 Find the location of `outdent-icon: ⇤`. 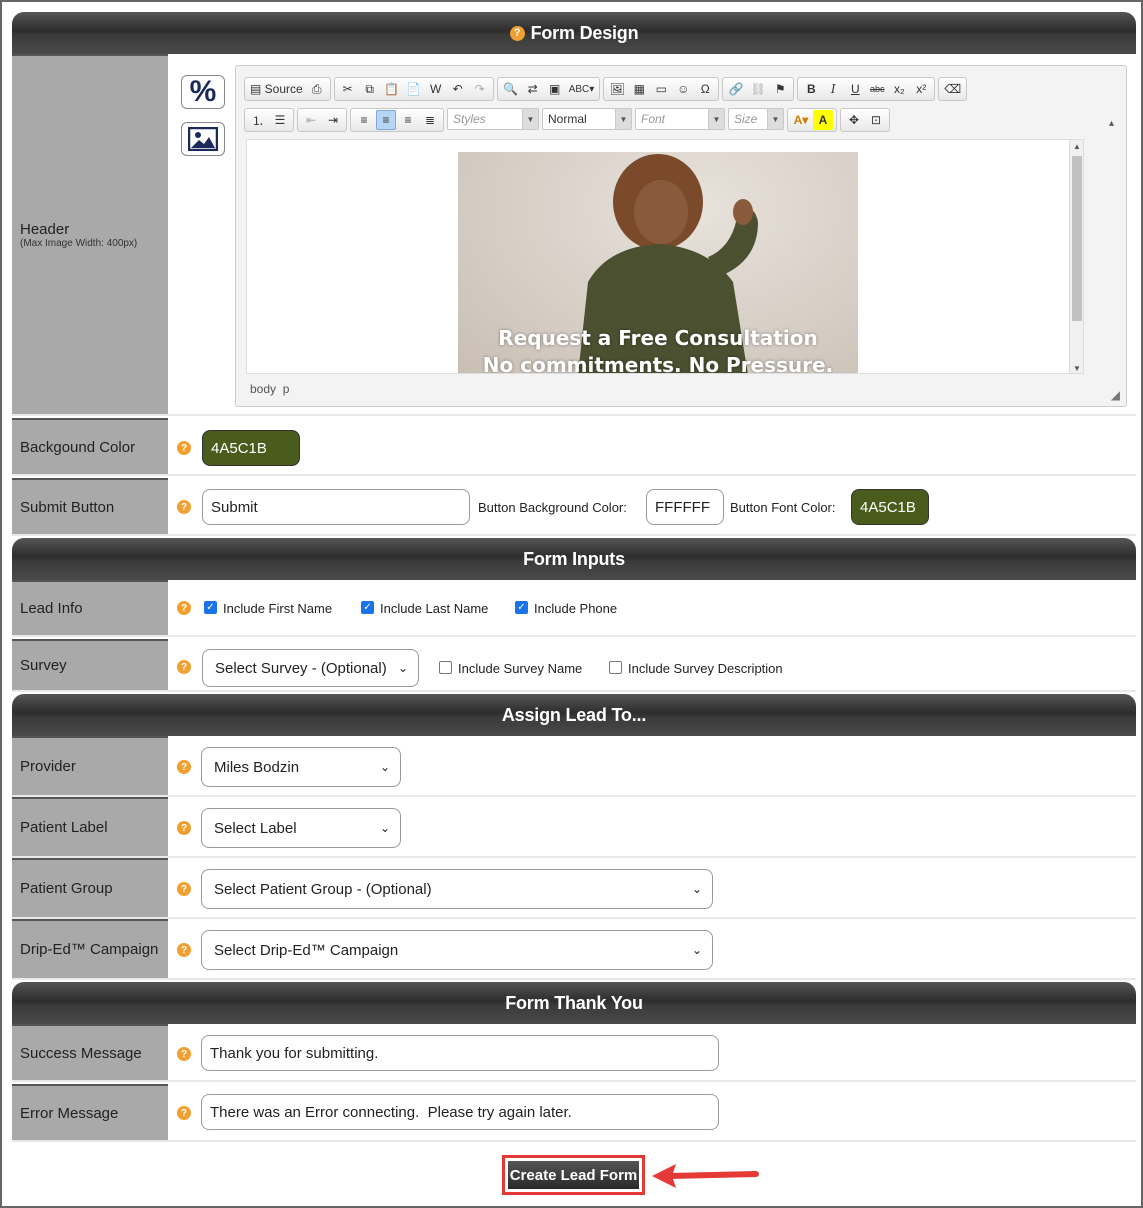

outdent-icon: ⇤ is located at coordinates (311, 120).